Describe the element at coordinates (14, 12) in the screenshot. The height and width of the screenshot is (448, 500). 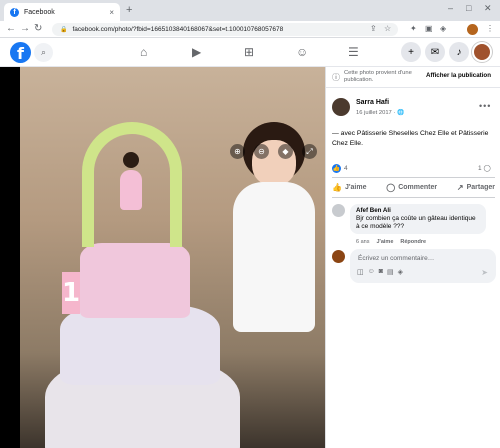
I see `facebook-favicon-icon: f` at that location.